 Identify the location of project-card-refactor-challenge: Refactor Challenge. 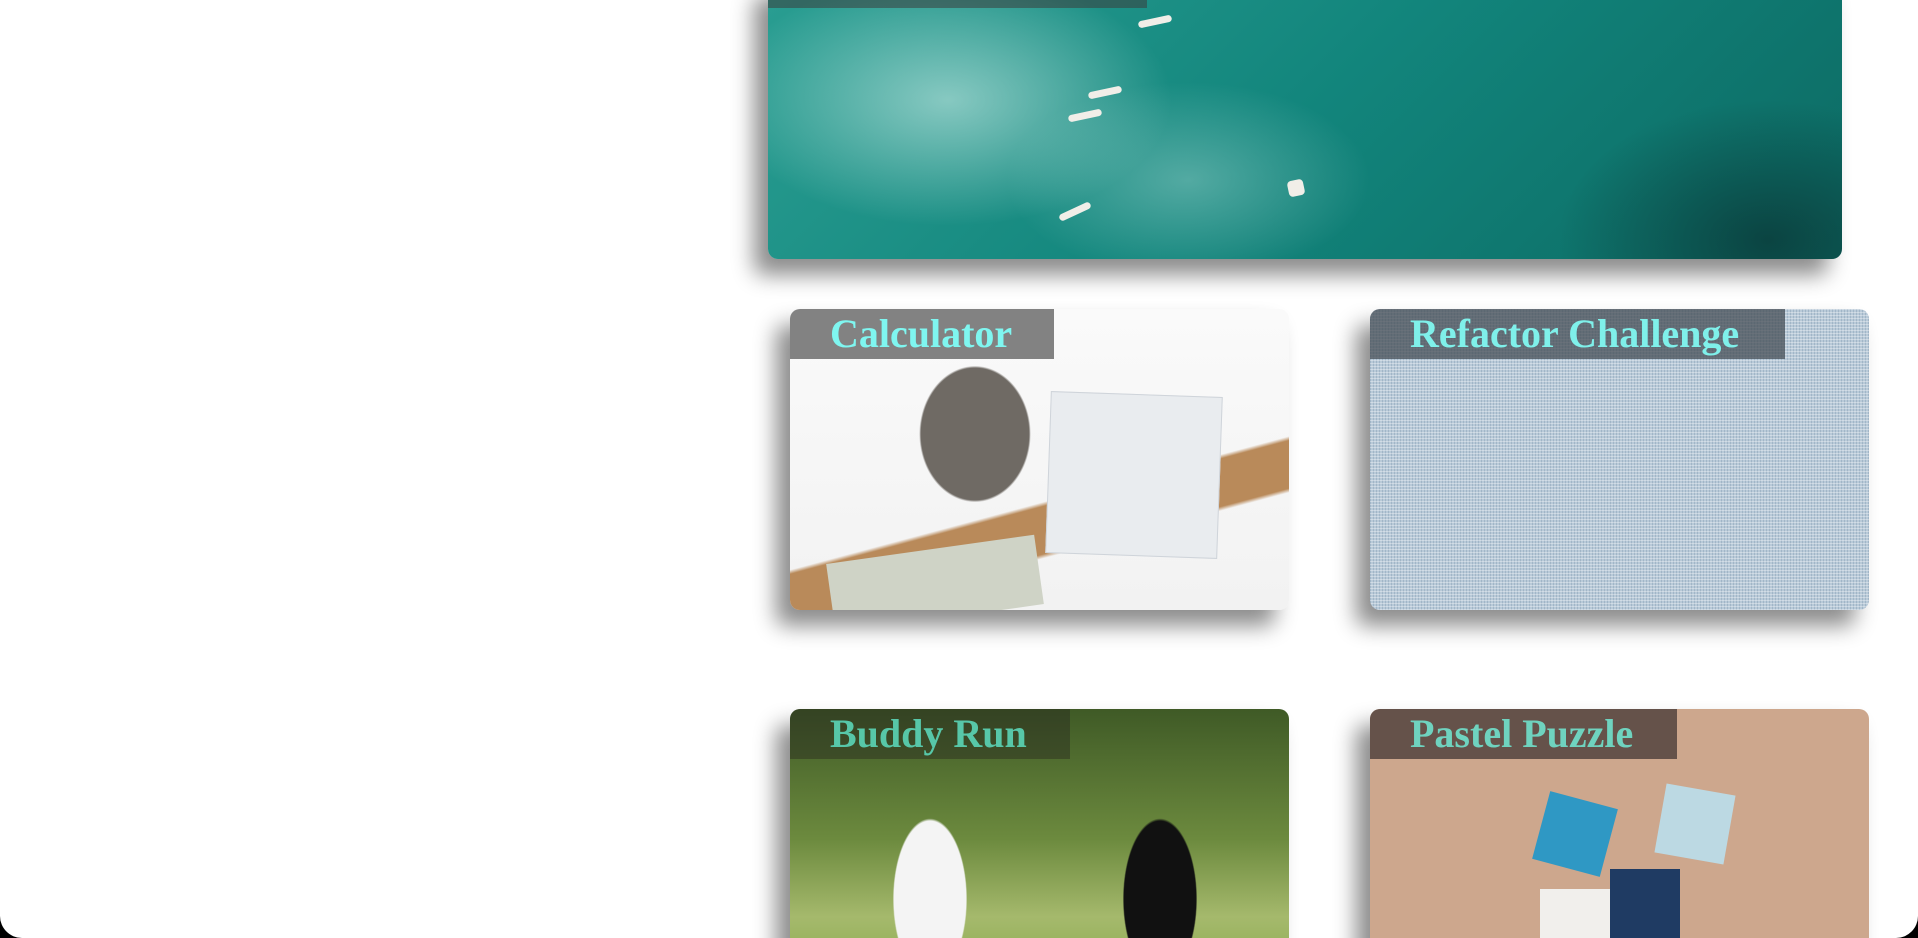
(1619, 459).